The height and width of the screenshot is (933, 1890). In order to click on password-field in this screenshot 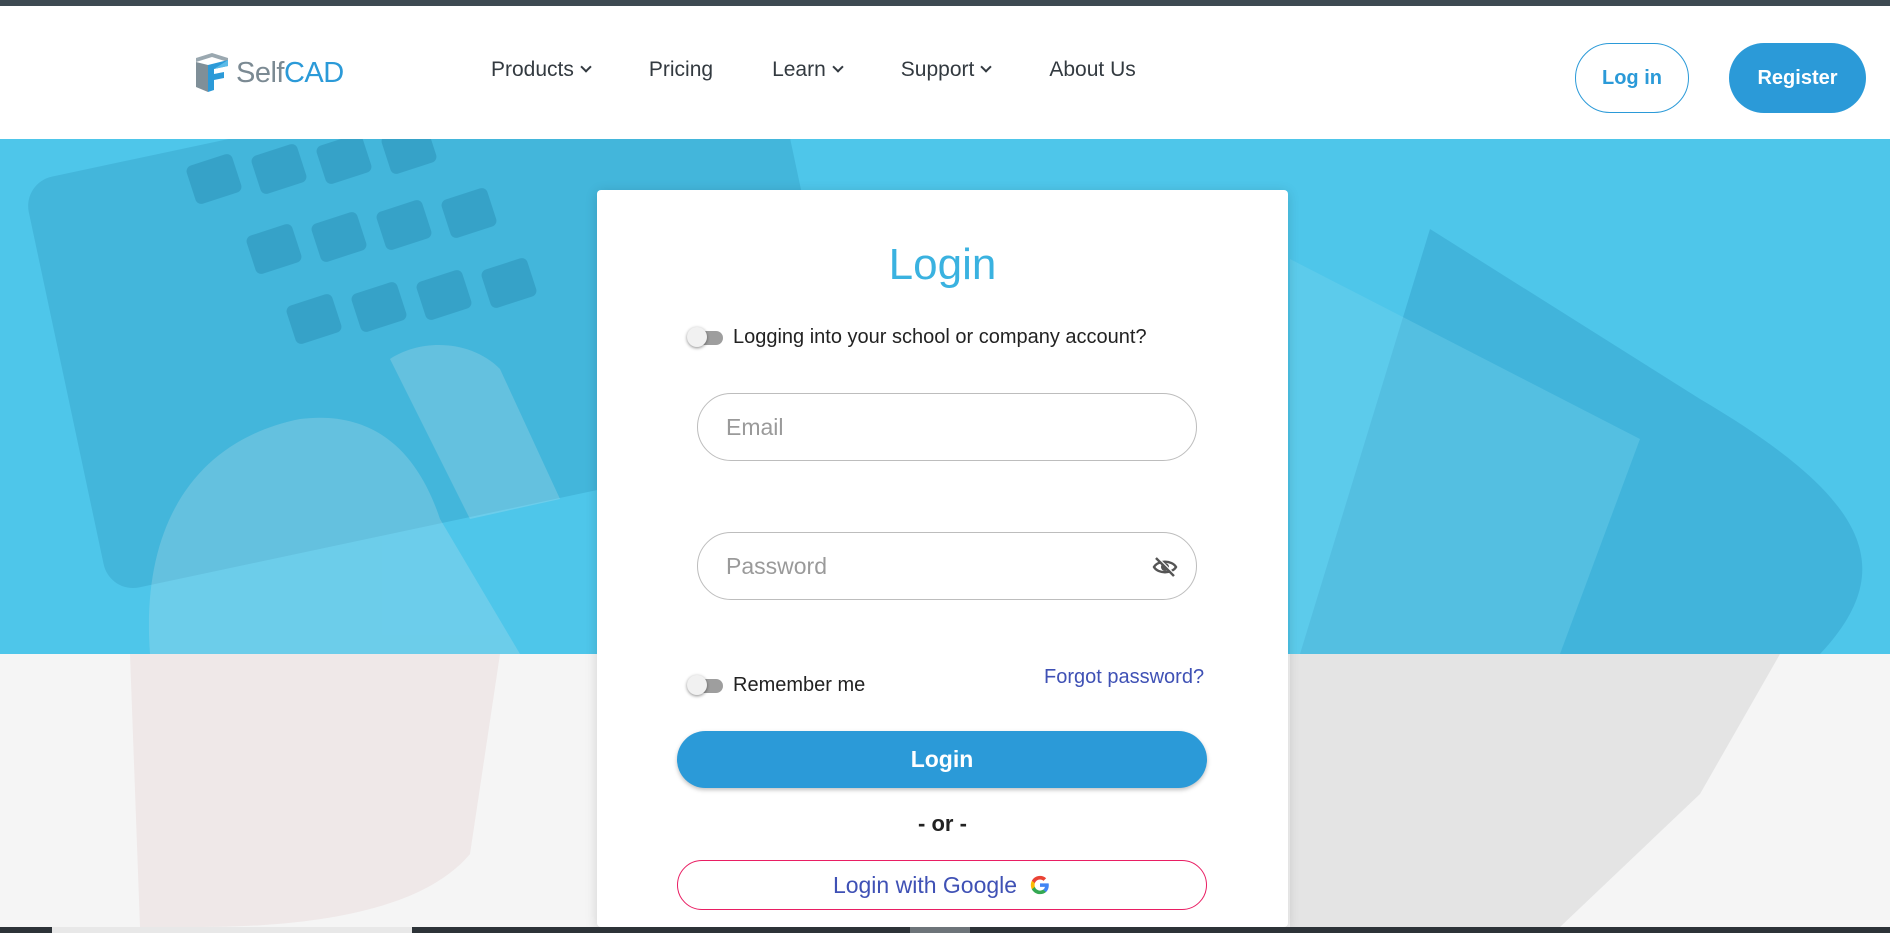, I will do `click(947, 566)`.